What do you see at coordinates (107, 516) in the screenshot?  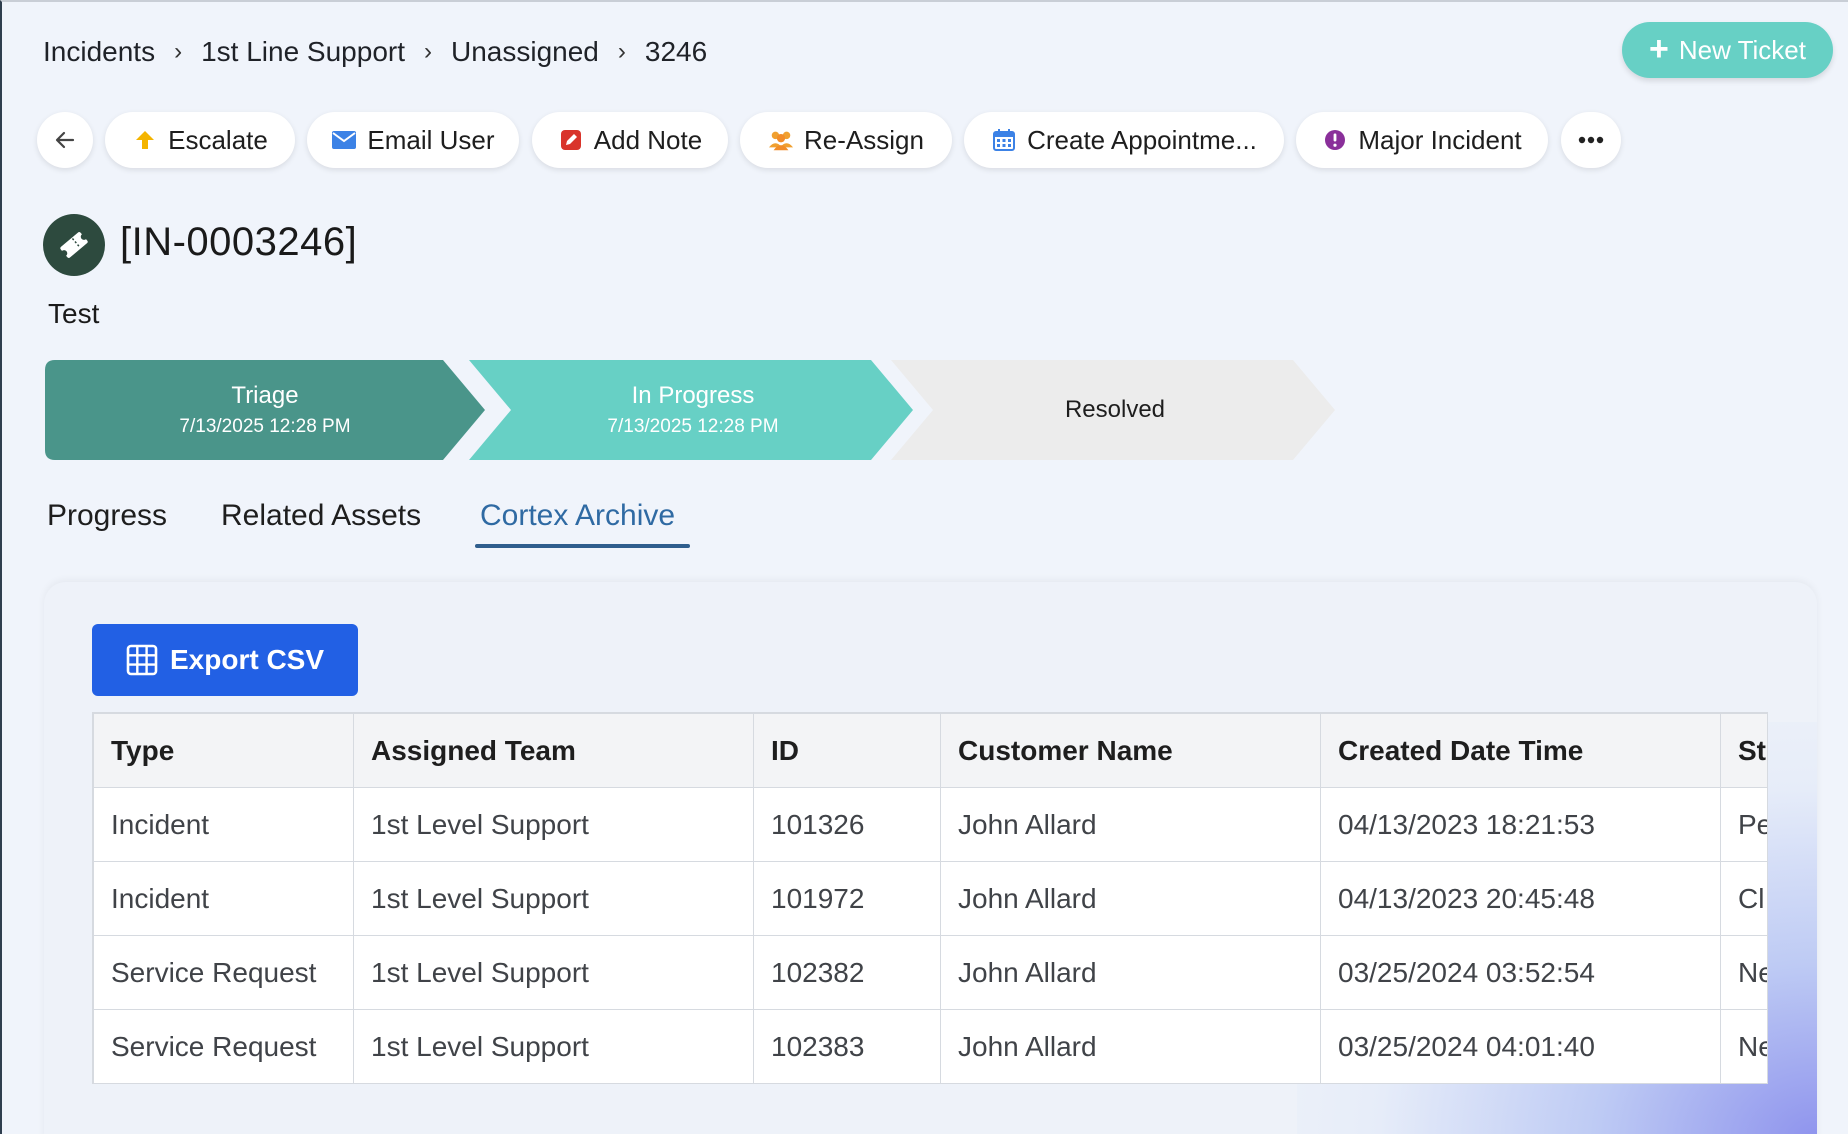 I see `tab-progress: Progress` at bounding box center [107, 516].